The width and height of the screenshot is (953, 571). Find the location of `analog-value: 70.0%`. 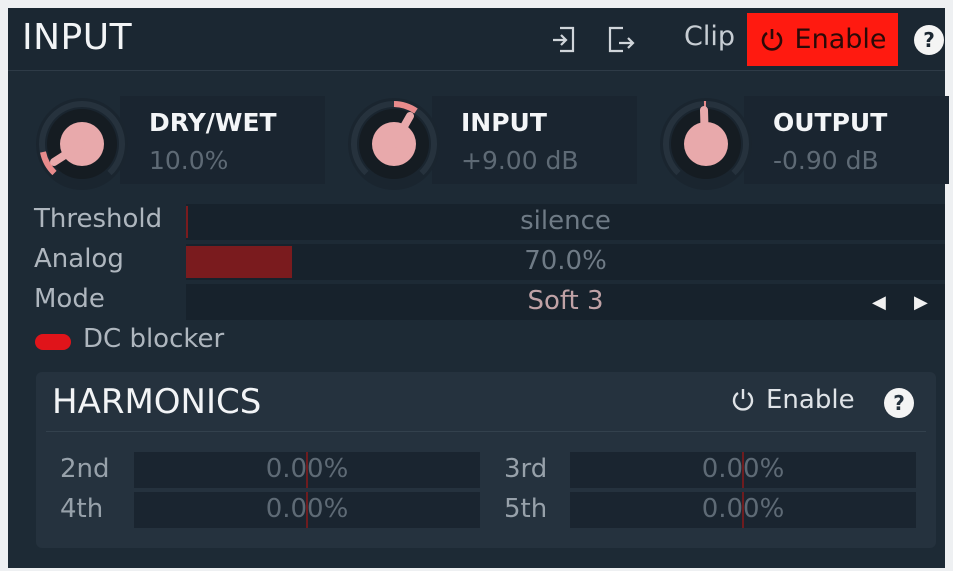

analog-value: 70.0% is located at coordinates (565, 261).